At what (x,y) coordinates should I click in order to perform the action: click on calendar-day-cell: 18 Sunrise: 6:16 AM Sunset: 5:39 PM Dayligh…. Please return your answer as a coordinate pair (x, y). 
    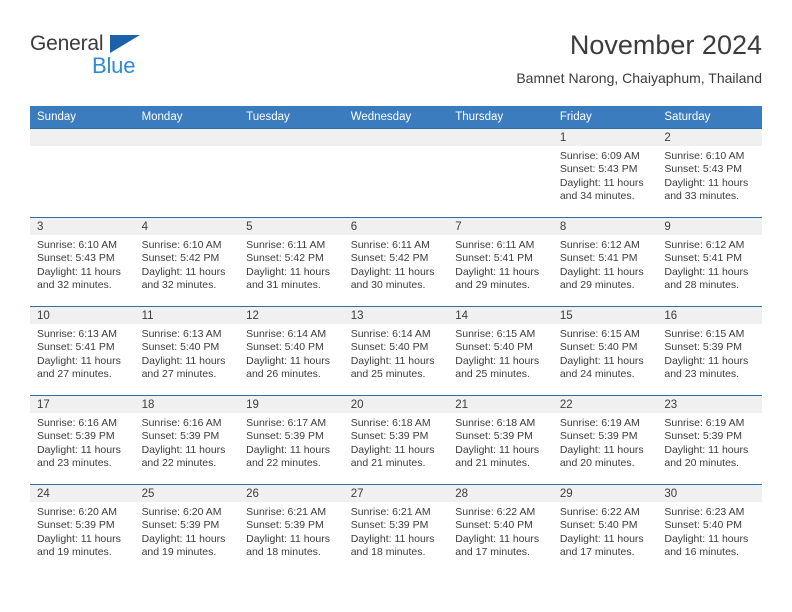
    Looking at the image, I should click on (187, 440).